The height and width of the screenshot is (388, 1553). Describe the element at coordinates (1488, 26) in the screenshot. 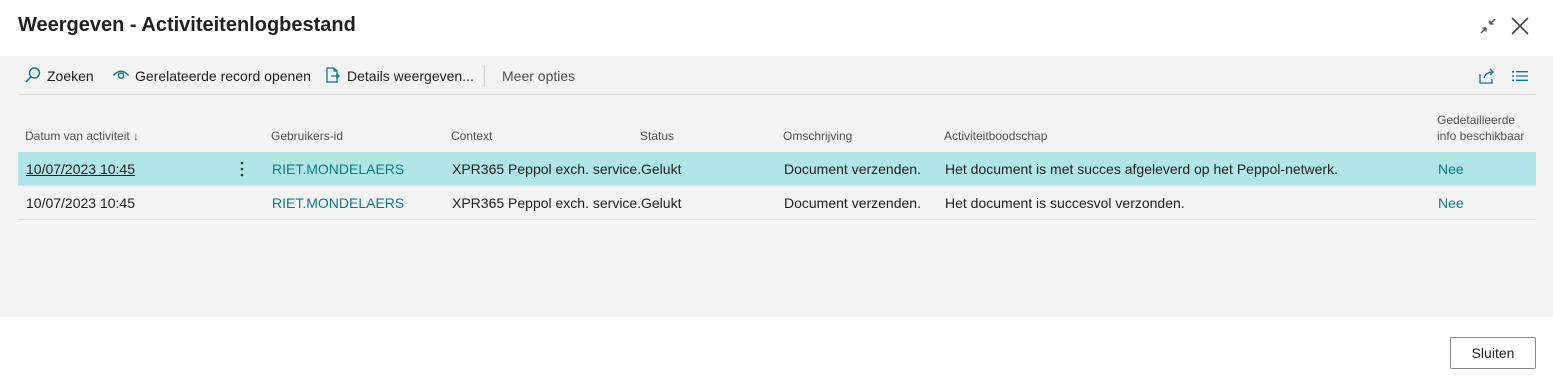

I see `collapse-icon` at that location.